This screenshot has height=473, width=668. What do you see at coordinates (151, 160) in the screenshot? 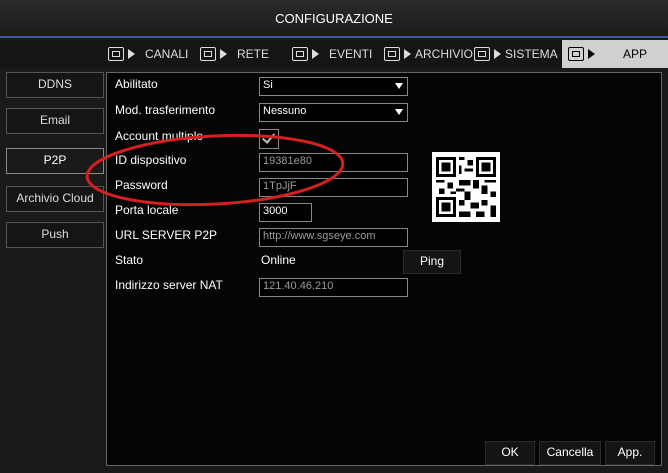
I see `device-id-label: ID dispositivo` at bounding box center [151, 160].